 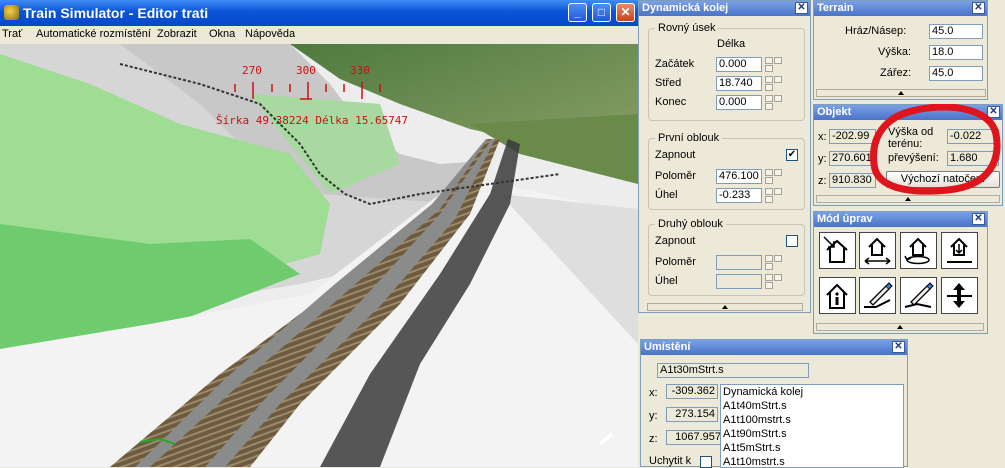 I want to click on snap-checkbox, so click(x=706, y=462).